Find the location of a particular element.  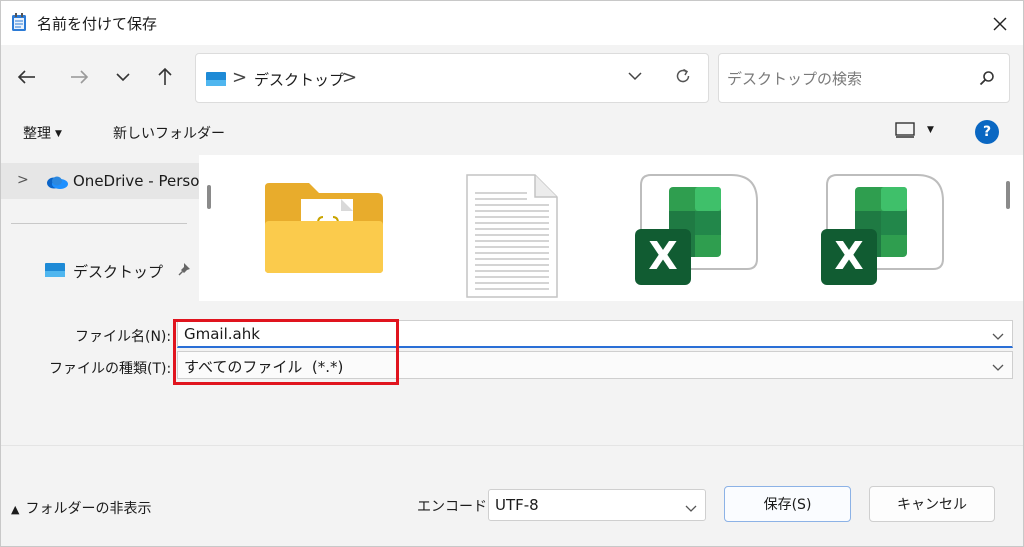

nav-divider is located at coordinates (99, 223).